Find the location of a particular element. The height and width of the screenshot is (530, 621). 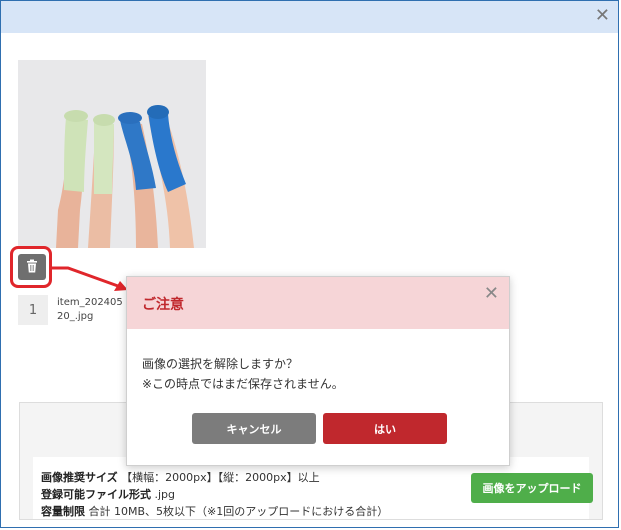

delete-image-button is located at coordinates (32, 267).